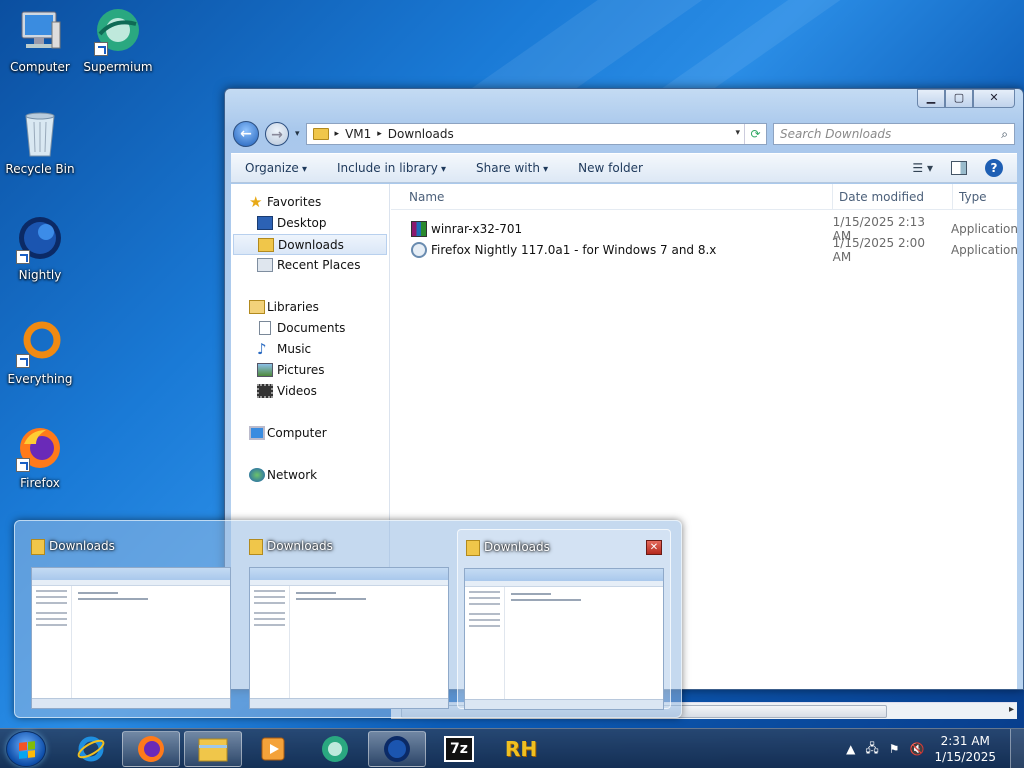  I want to click on nav-label: Computer, so click(297, 433).